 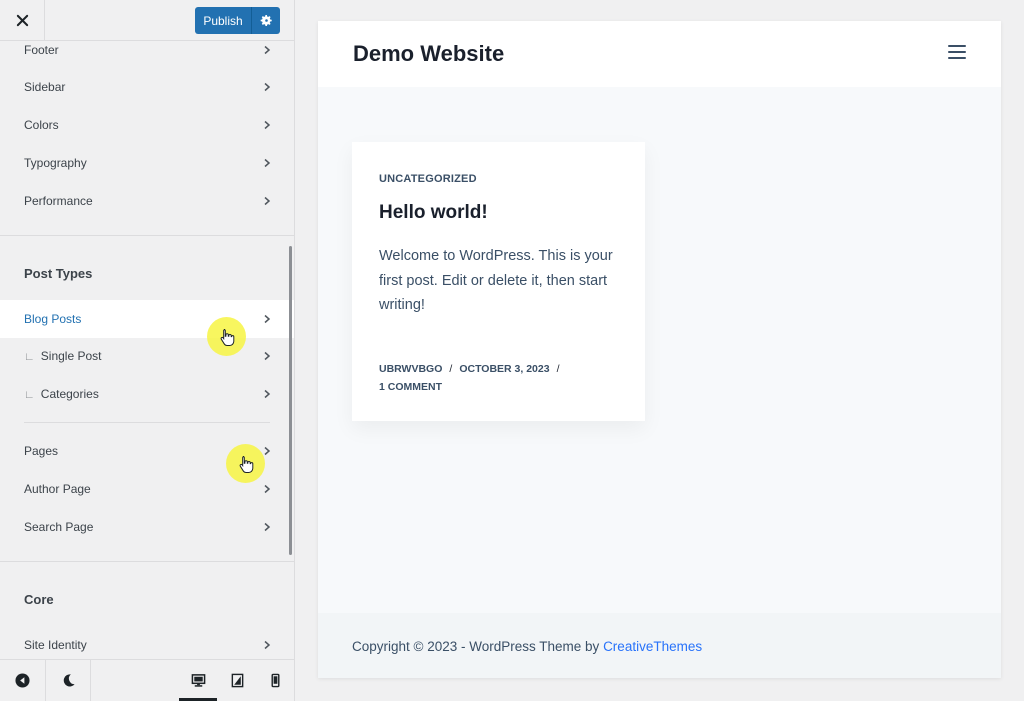 I want to click on collapse-icon, so click(x=22, y=680).